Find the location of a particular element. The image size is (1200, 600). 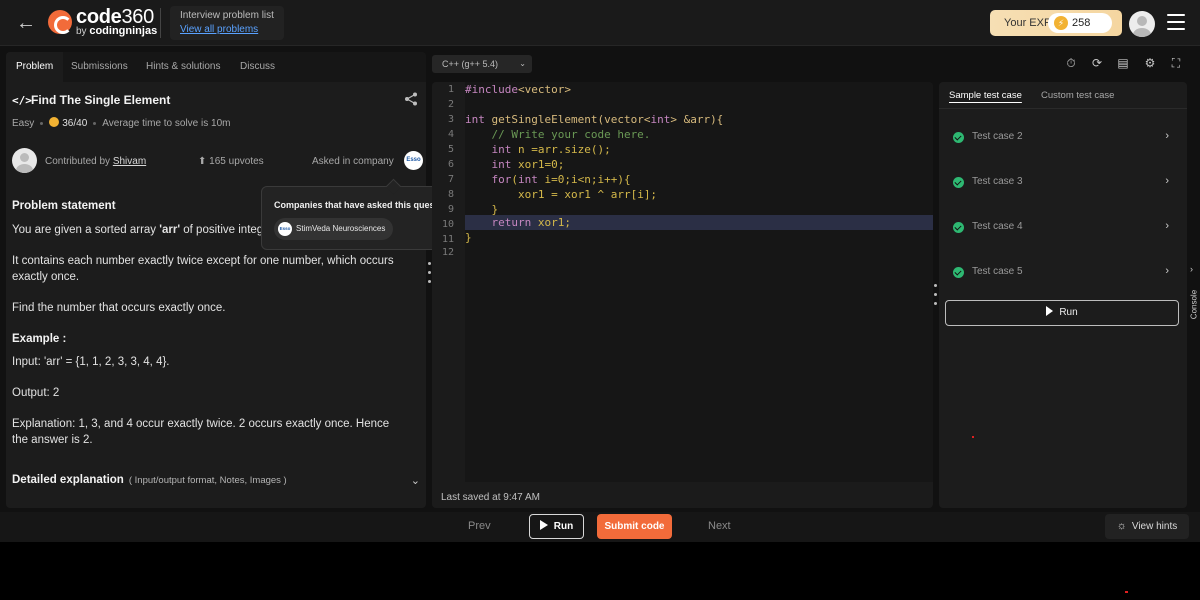

editor-toolbar: ⏱ ⟳ ▤ ⚙ ⛶ is located at coordinates (1124, 64).